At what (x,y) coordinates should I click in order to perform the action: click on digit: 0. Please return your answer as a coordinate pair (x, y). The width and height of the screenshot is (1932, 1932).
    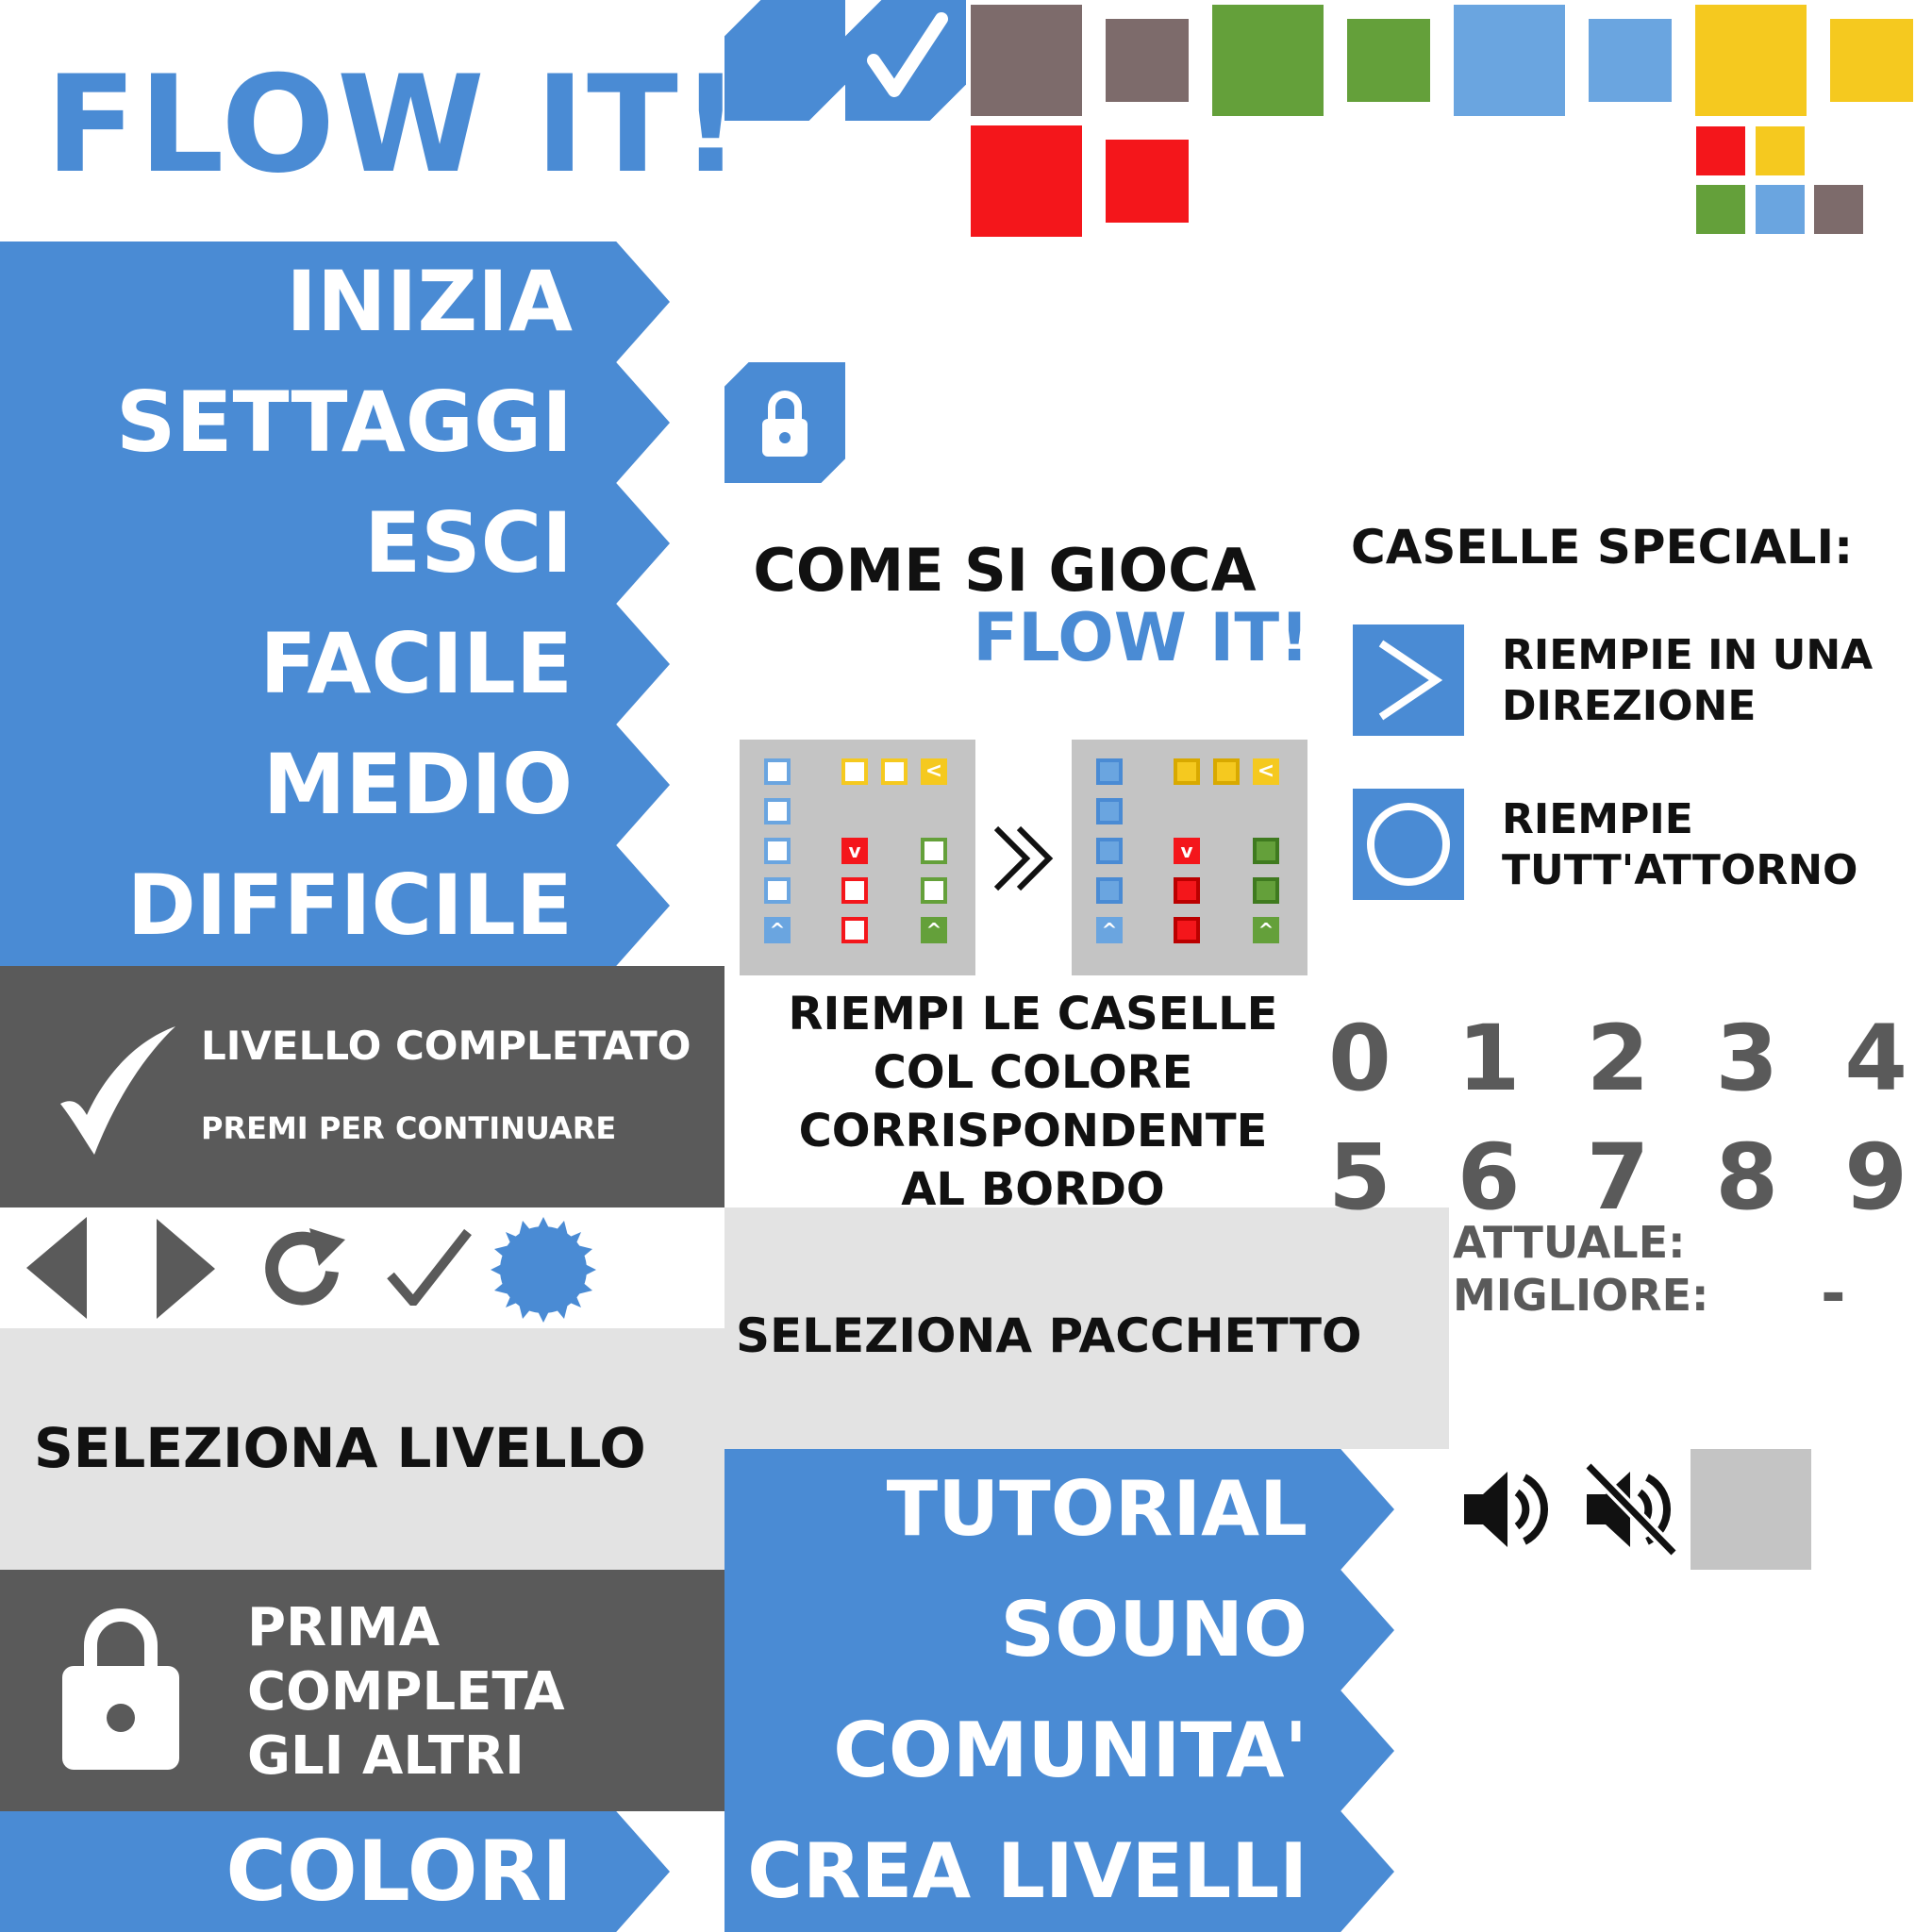
    Looking at the image, I should click on (1359, 1059).